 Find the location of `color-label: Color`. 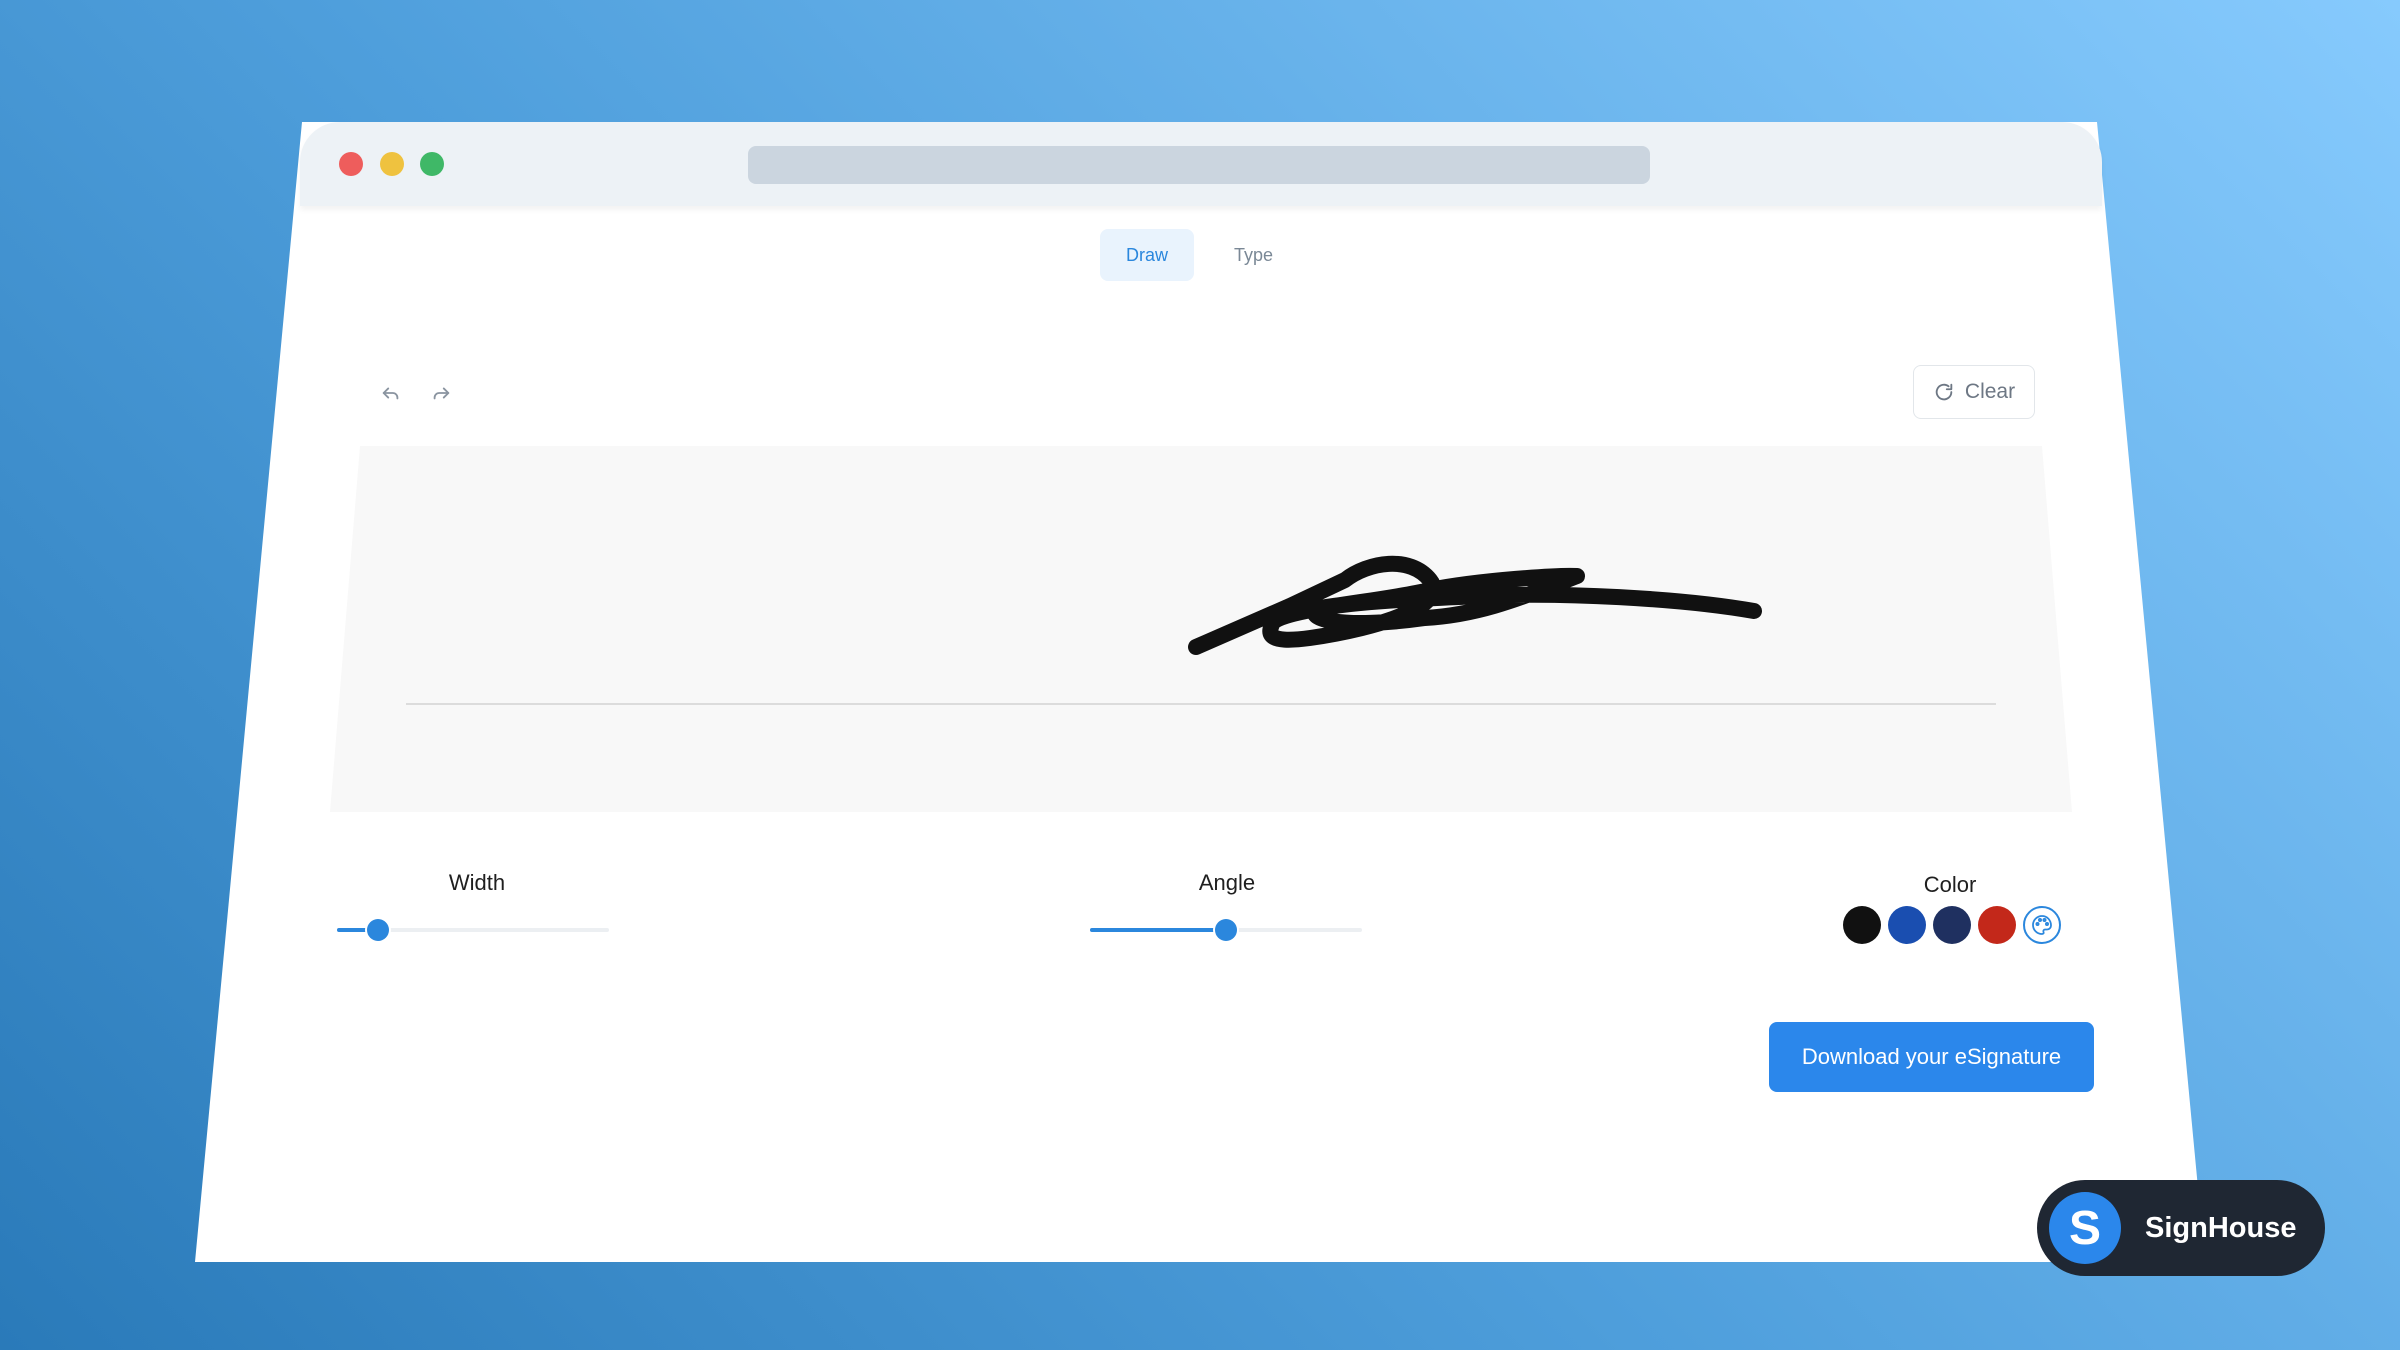

color-label: Color is located at coordinates (1950, 884).